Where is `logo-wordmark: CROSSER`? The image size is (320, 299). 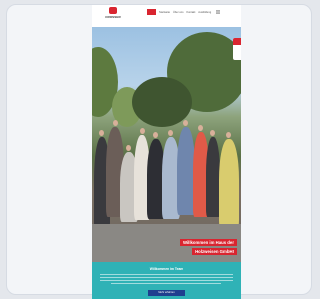
logo-wordmark: CROSSER is located at coordinates (113, 17).